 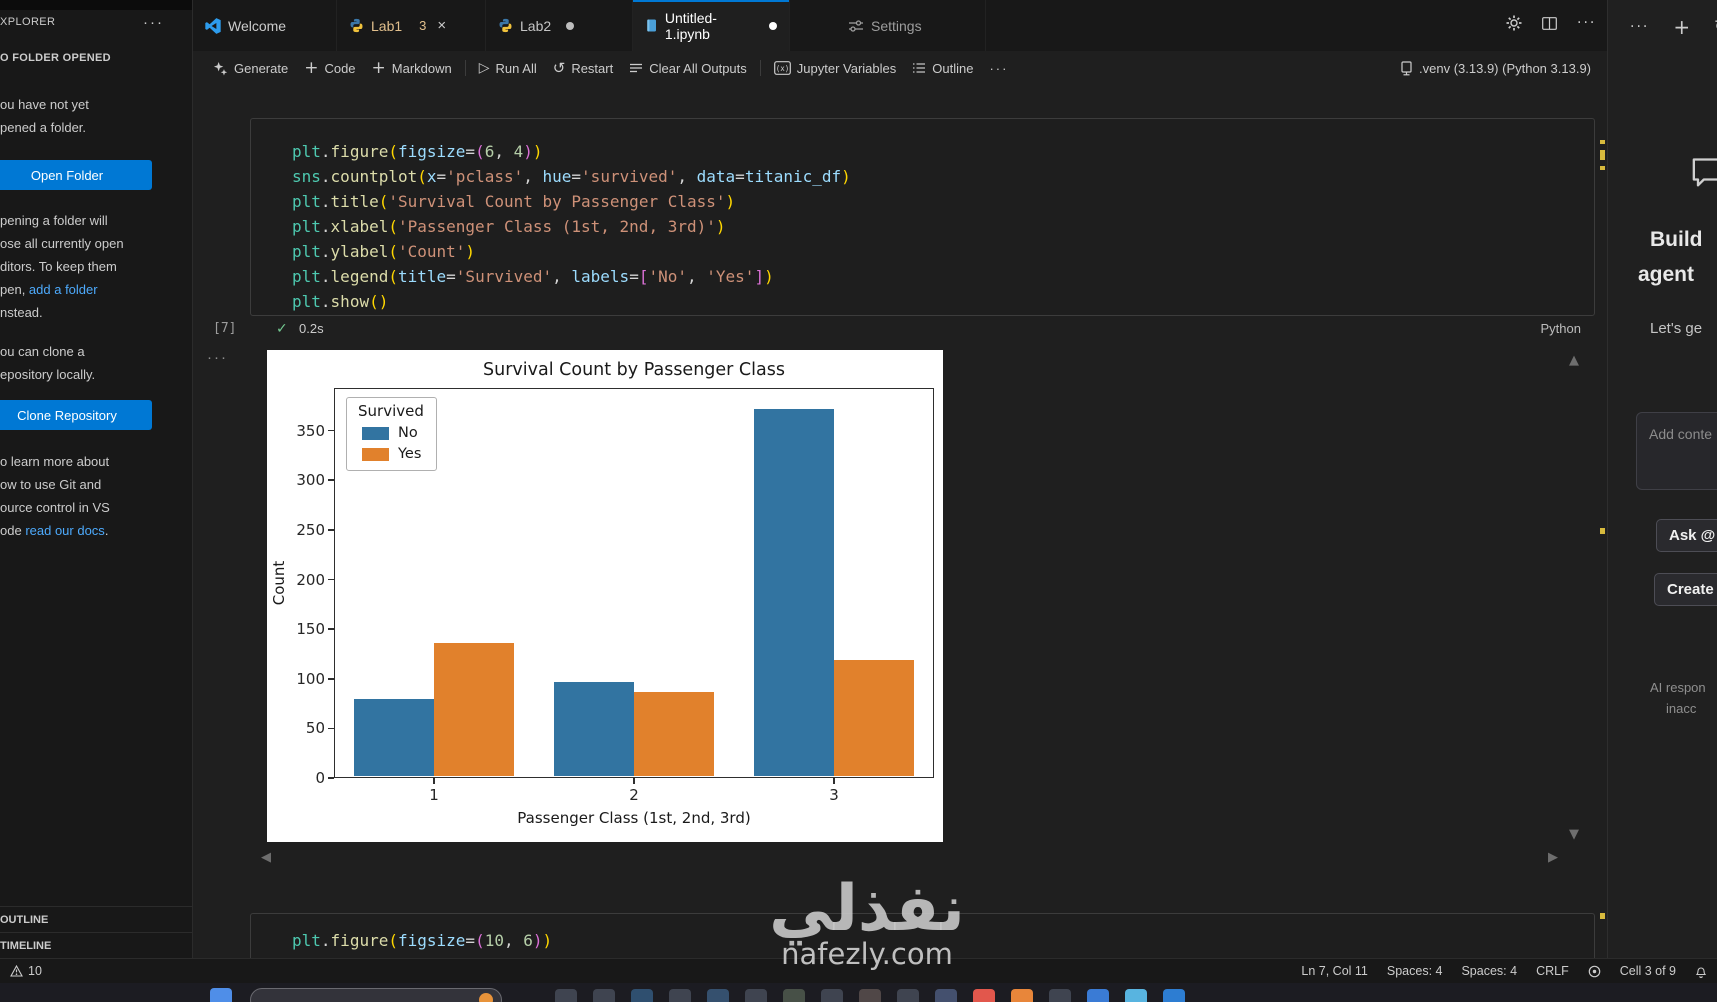 I want to click on toolbar-outline: Outline, so click(x=942, y=68).